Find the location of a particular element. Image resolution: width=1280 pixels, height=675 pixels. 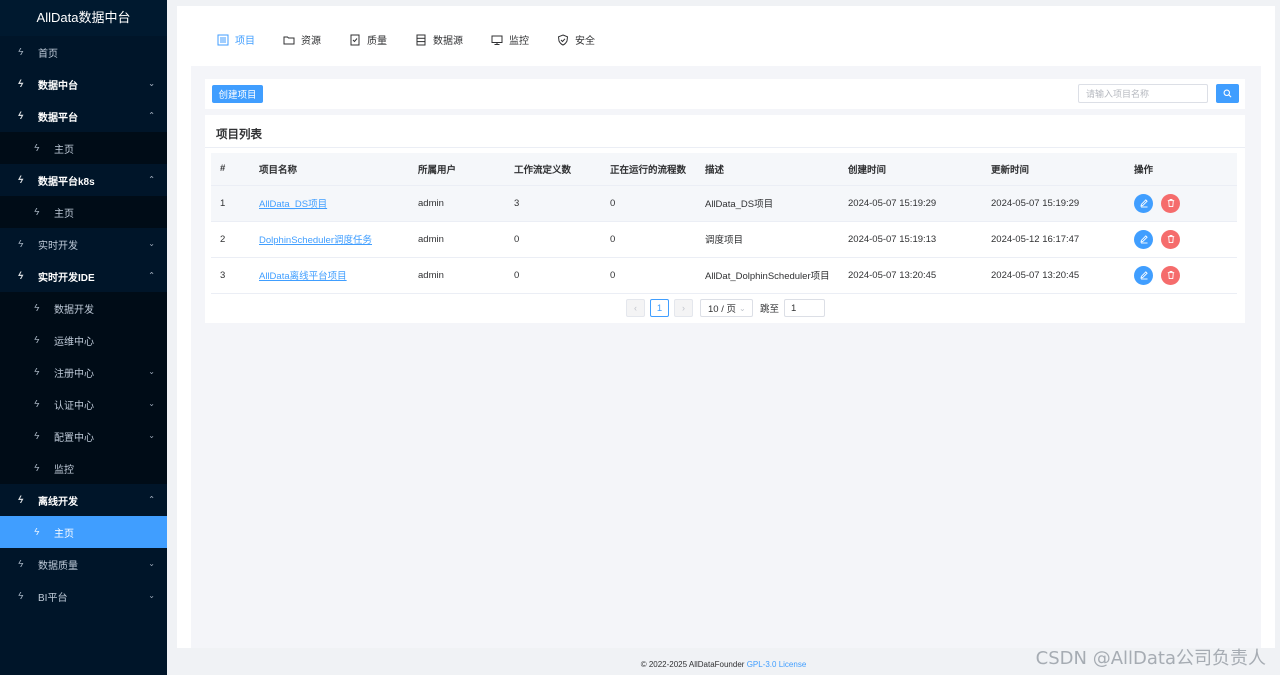

cell-name: AllData离线平台项目 is located at coordinates (329, 275).